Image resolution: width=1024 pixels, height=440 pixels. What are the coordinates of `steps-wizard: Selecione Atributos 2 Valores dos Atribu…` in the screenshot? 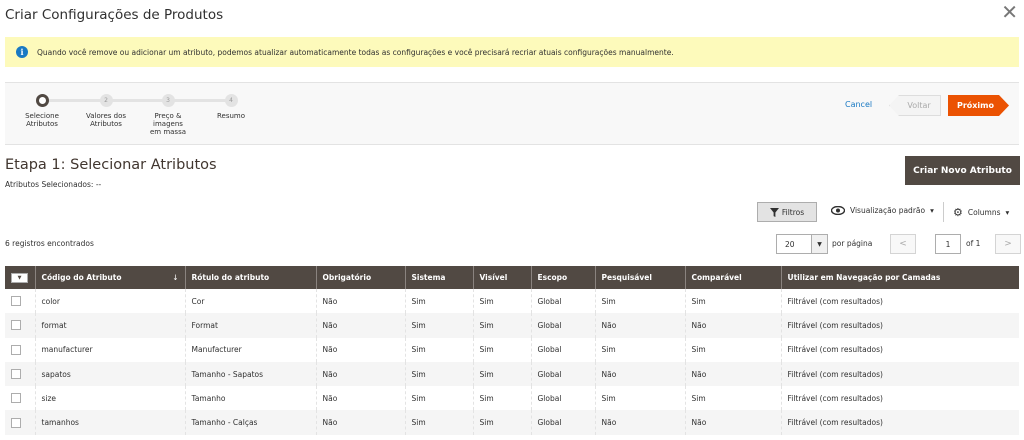 It's located at (512, 113).